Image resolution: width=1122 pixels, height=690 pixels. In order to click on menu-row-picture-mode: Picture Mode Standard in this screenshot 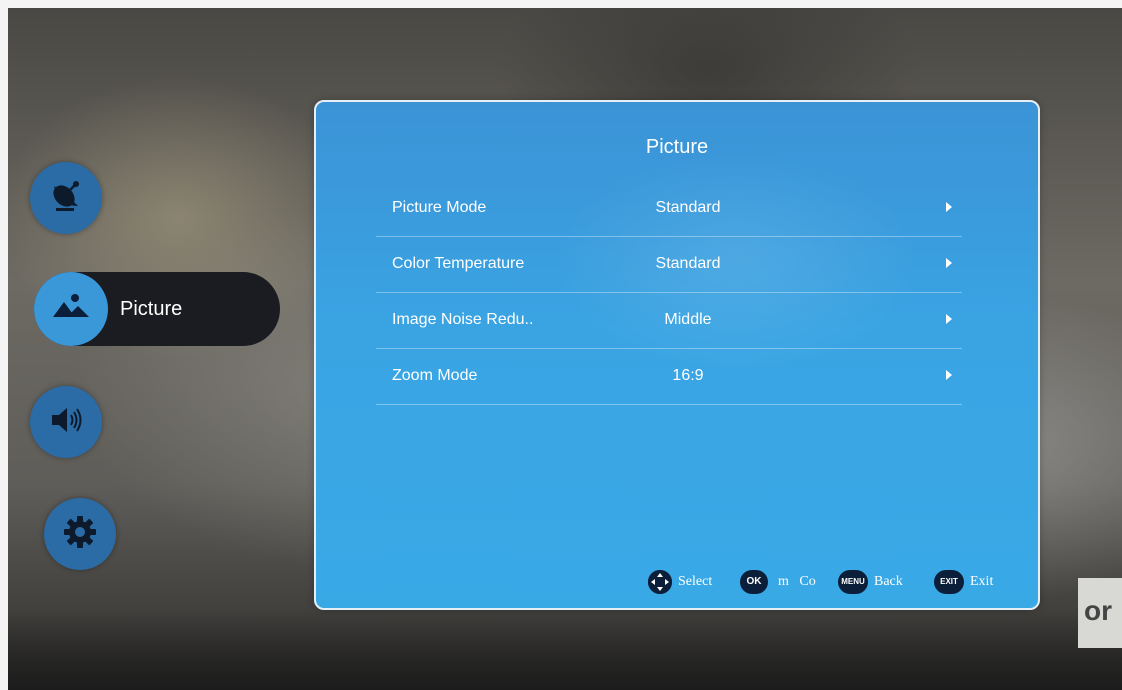, I will do `click(669, 208)`.